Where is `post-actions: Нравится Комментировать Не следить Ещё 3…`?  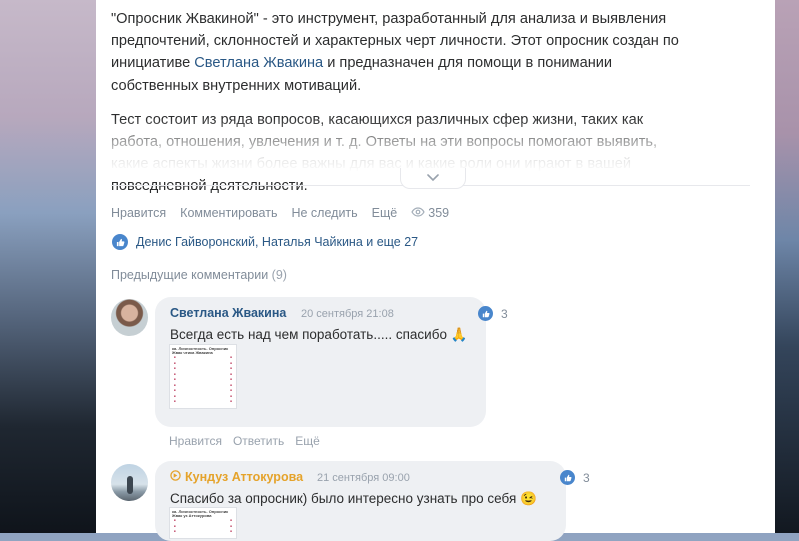
post-actions: Нравится Комментировать Не следить Ещё 3… is located at coordinates (280, 213).